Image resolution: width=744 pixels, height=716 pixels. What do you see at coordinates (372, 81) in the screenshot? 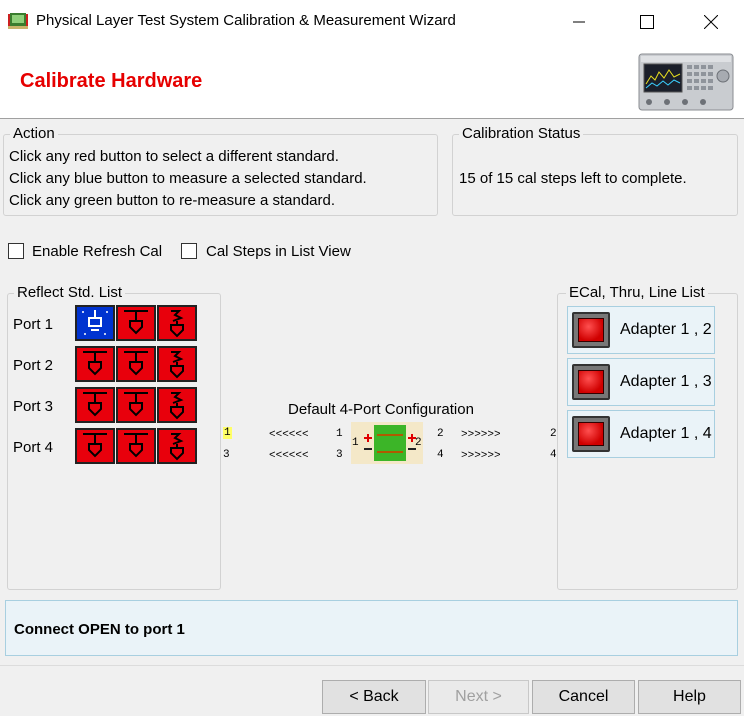
I see `wizard-header: Calibrate Hardware` at bounding box center [372, 81].